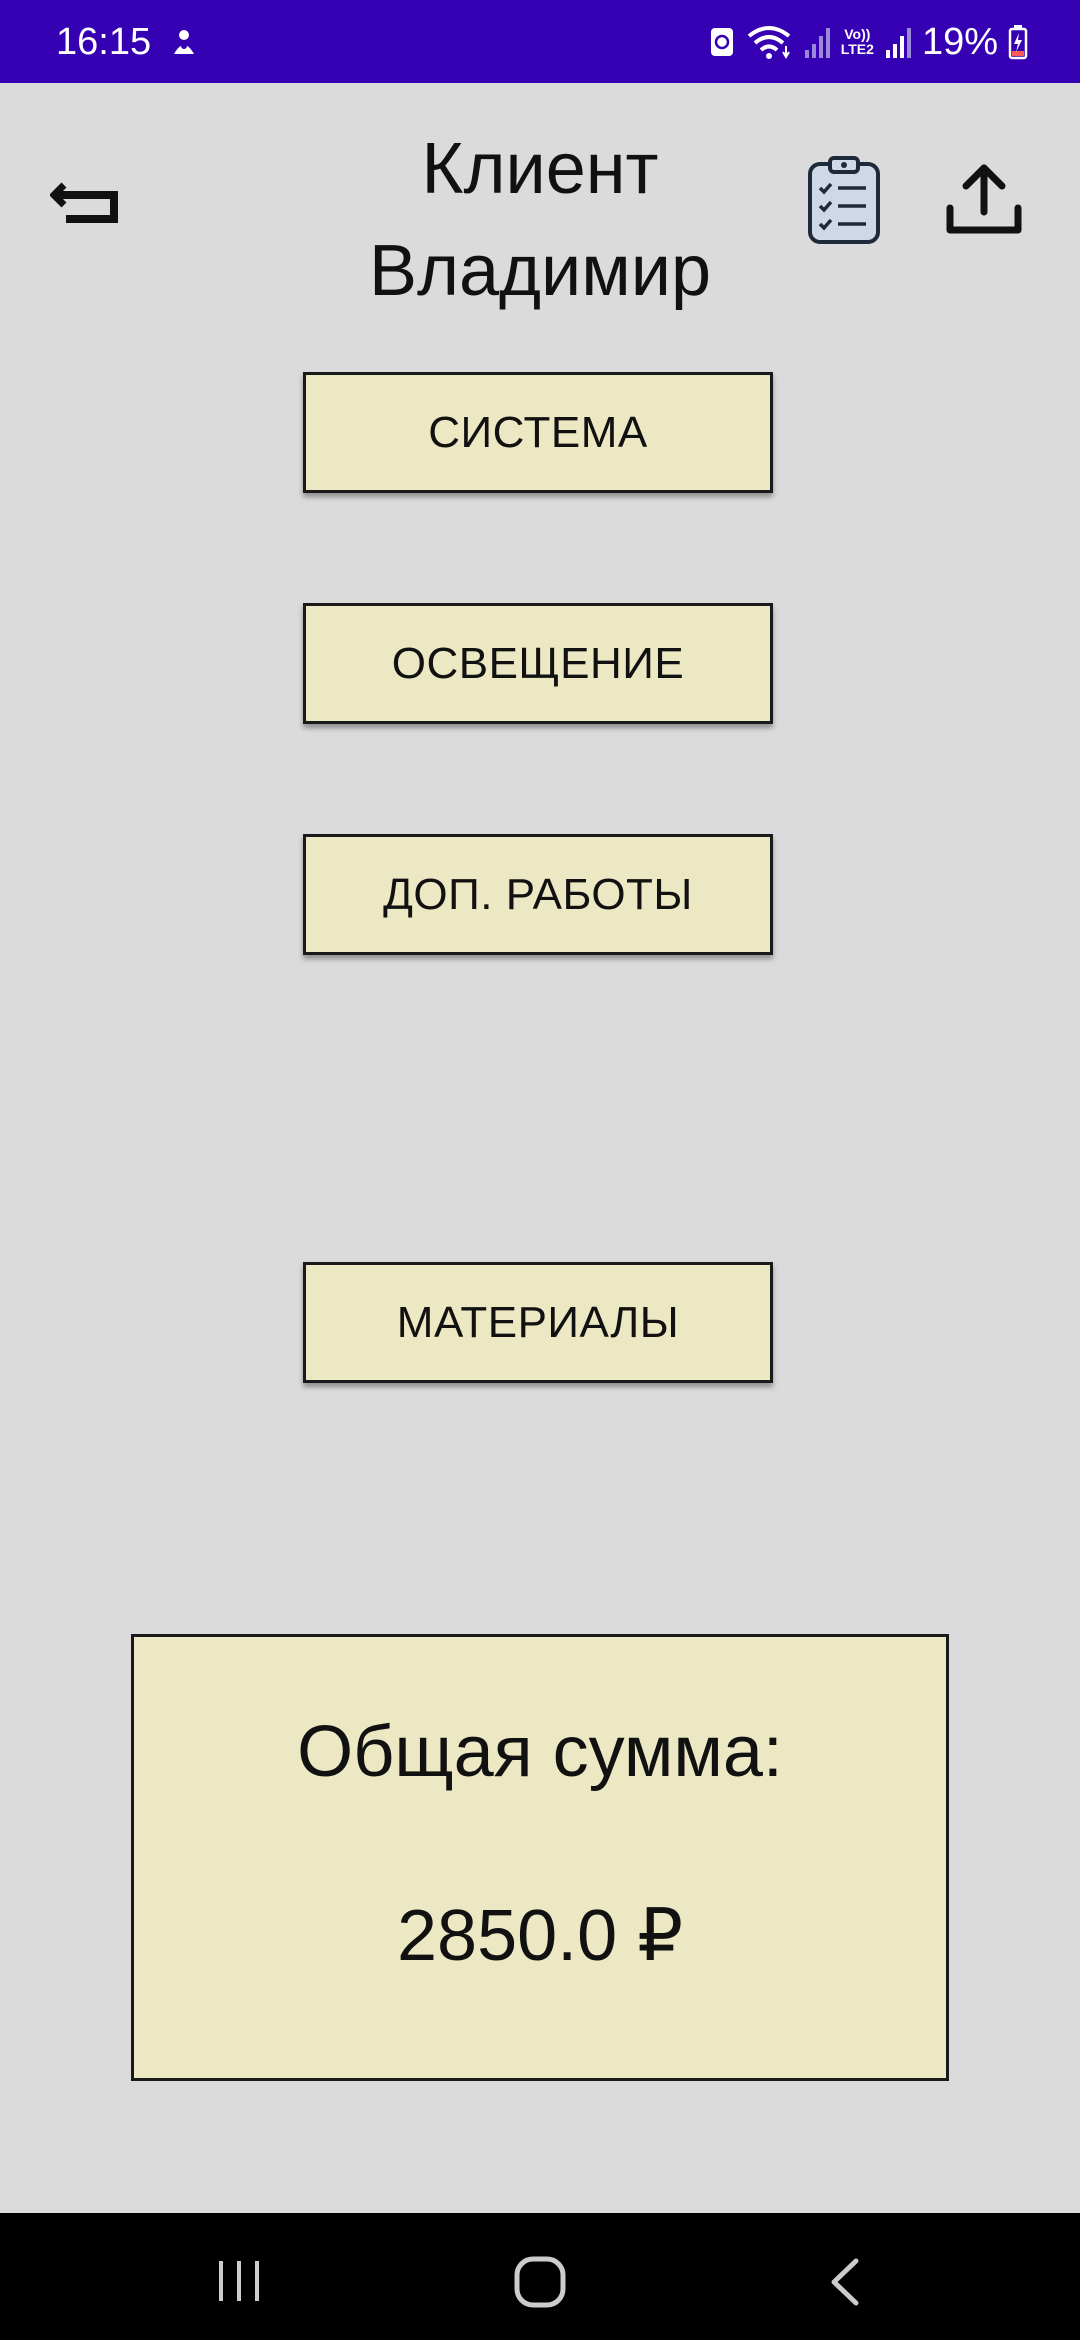  What do you see at coordinates (538, 663) in the screenshot?
I see `lighting-button: ОСВЕЩЕНИЕ` at bounding box center [538, 663].